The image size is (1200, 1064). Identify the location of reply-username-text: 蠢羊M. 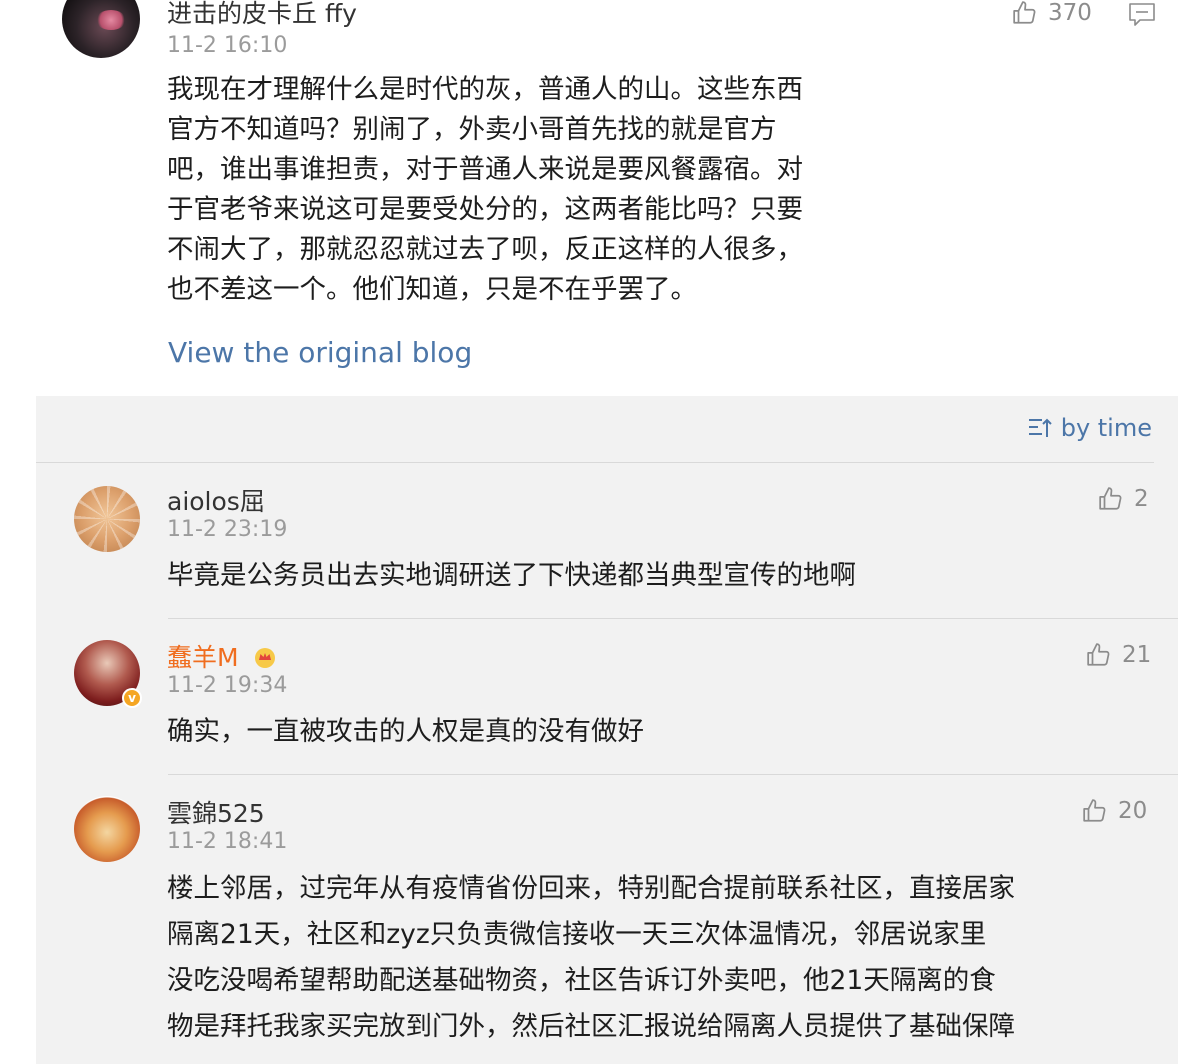
(203, 657).